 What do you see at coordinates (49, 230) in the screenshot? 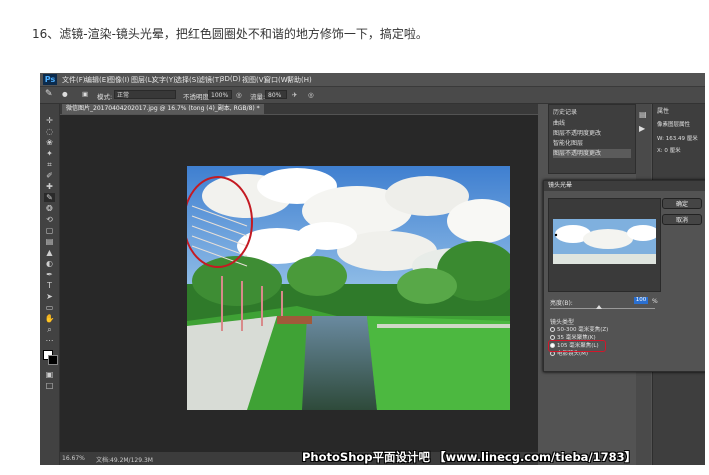
I see `eraser-tool-icon: ▢` at bounding box center [49, 230].